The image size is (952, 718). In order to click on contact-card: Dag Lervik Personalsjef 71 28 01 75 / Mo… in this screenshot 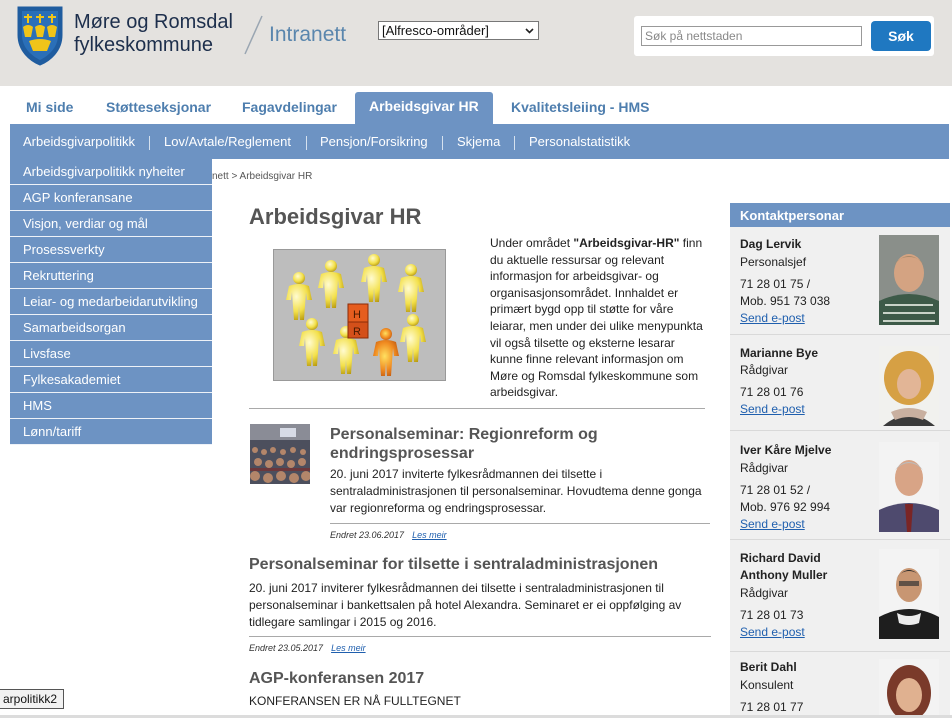, I will do `click(840, 281)`.